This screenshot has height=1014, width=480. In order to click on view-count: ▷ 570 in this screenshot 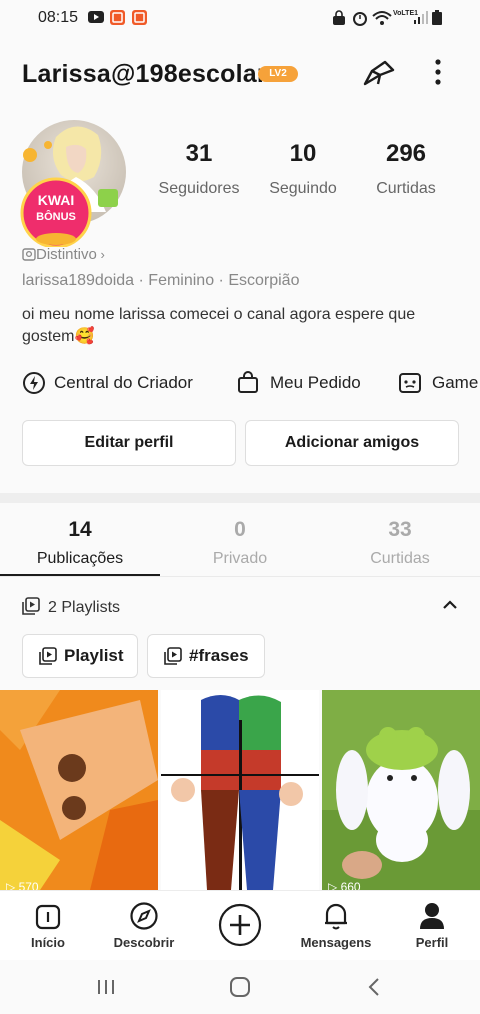, I will do `click(22, 885)`.